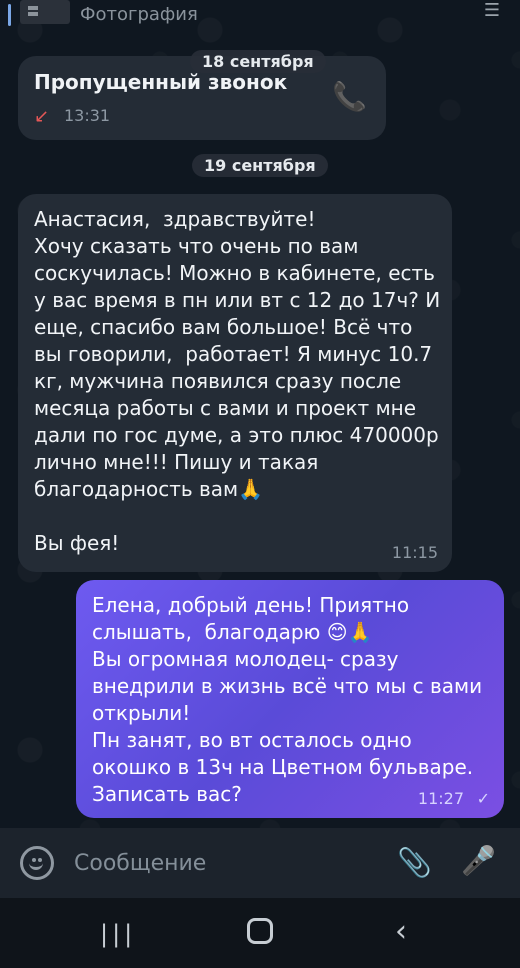 This screenshot has height=968, width=520. What do you see at coordinates (87, 115) in the screenshot?
I see `missed-call-time: 13:31` at bounding box center [87, 115].